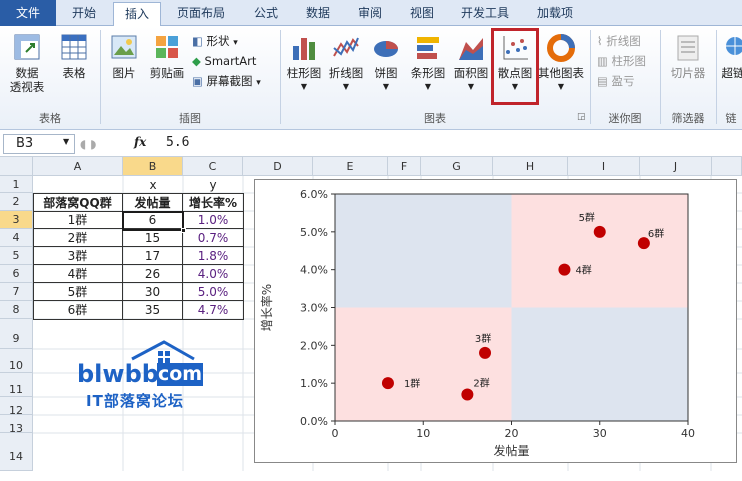  I want to click on picture-icon, so click(124, 47).